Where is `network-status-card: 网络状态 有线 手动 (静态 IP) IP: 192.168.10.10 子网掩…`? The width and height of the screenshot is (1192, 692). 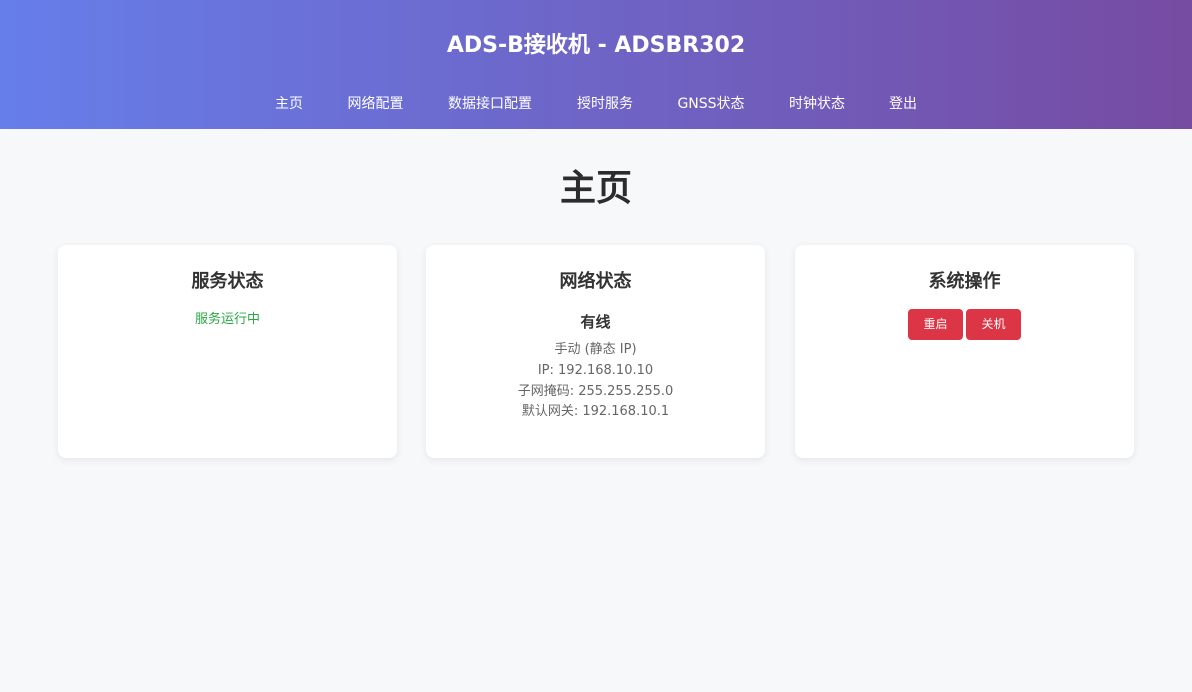 network-status-card: 网络状态 有线 手动 (静态 IP) IP: 192.168.10.10 子网掩… is located at coordinates (595, 351).